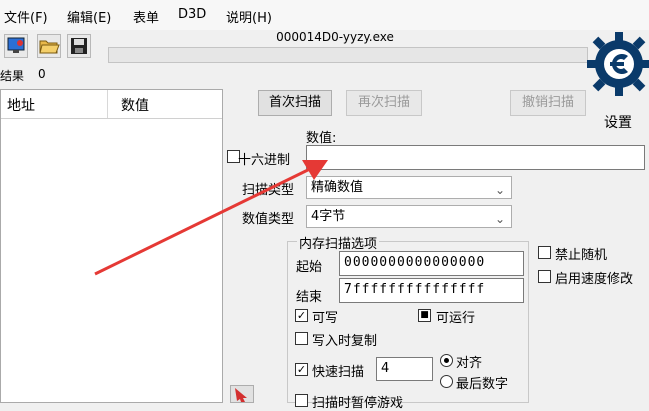 This screenshot has width=649, height=411. What do you see at coordinates (205, 220) in the screenshot?
I see `annotation-arrow-line` at bounding box center [205, 220].